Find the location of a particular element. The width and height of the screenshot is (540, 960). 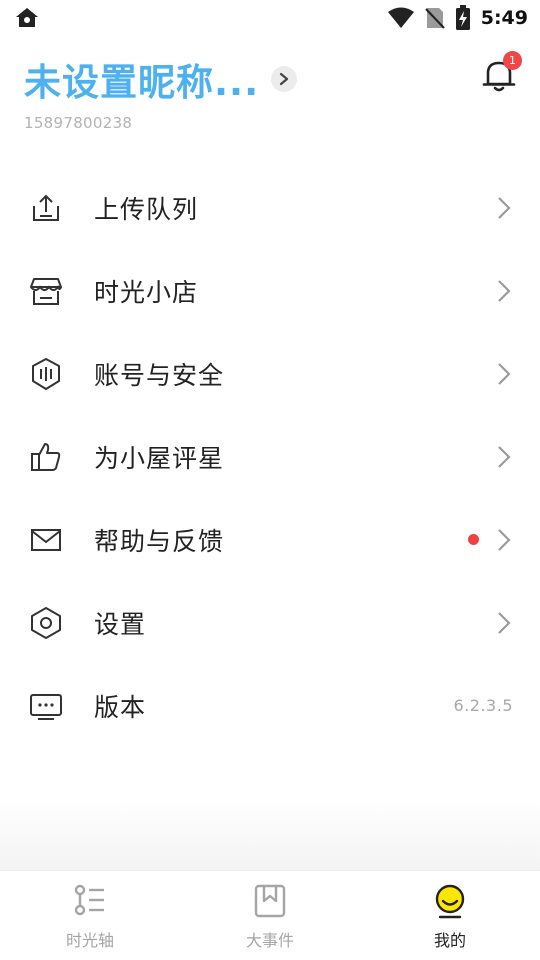

menu-item-help-feedback: 帮助与反馈 is located at coordinates (270, 539).